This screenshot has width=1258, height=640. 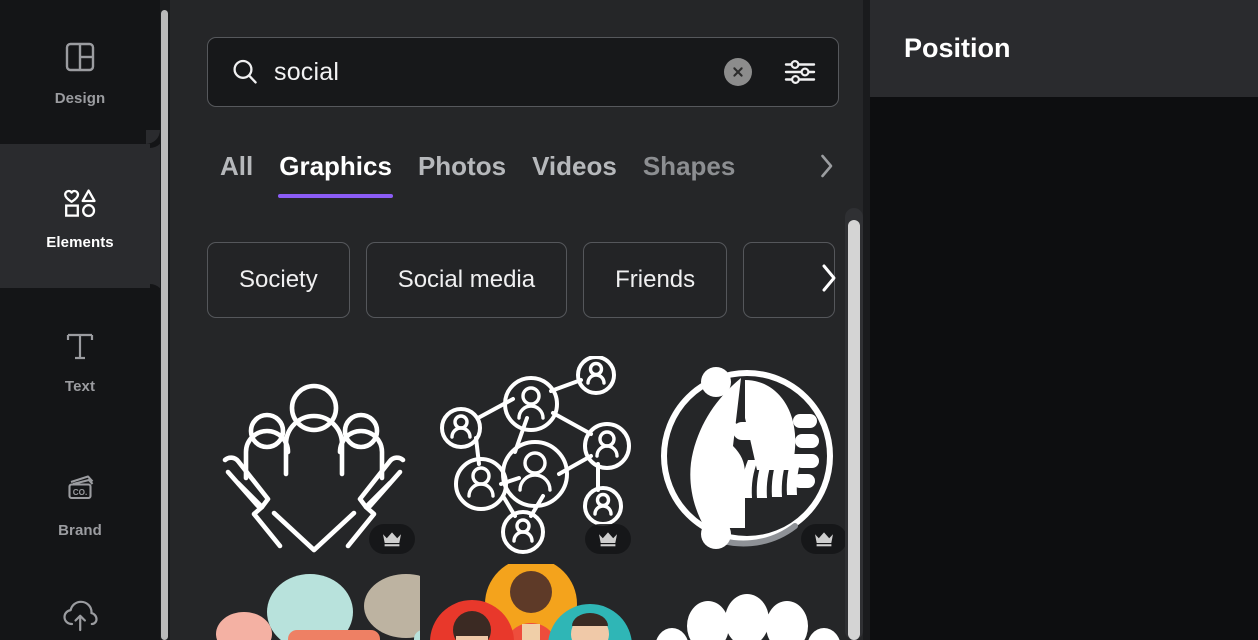 What do you see at coordinates (80, 242) in the screenshot?
I see `sidebar-item-label: Elements` at bounding box center [80, 242].